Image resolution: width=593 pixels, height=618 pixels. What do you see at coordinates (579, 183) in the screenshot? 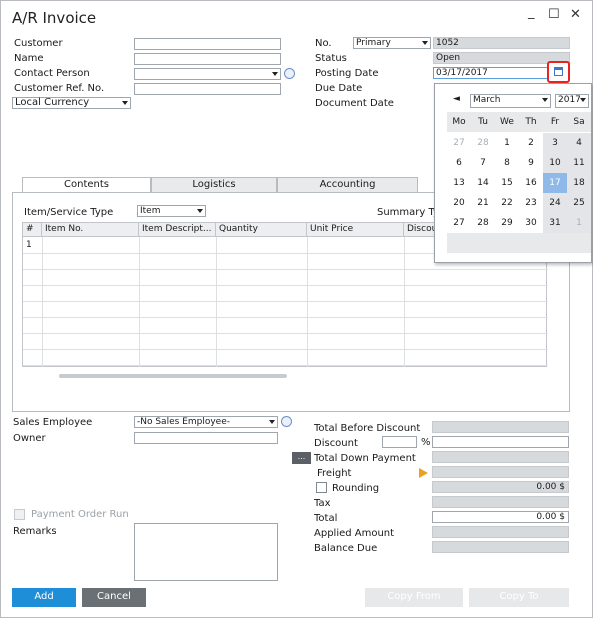
I see `calendar-day: 18` at bounding box center [579, 183].